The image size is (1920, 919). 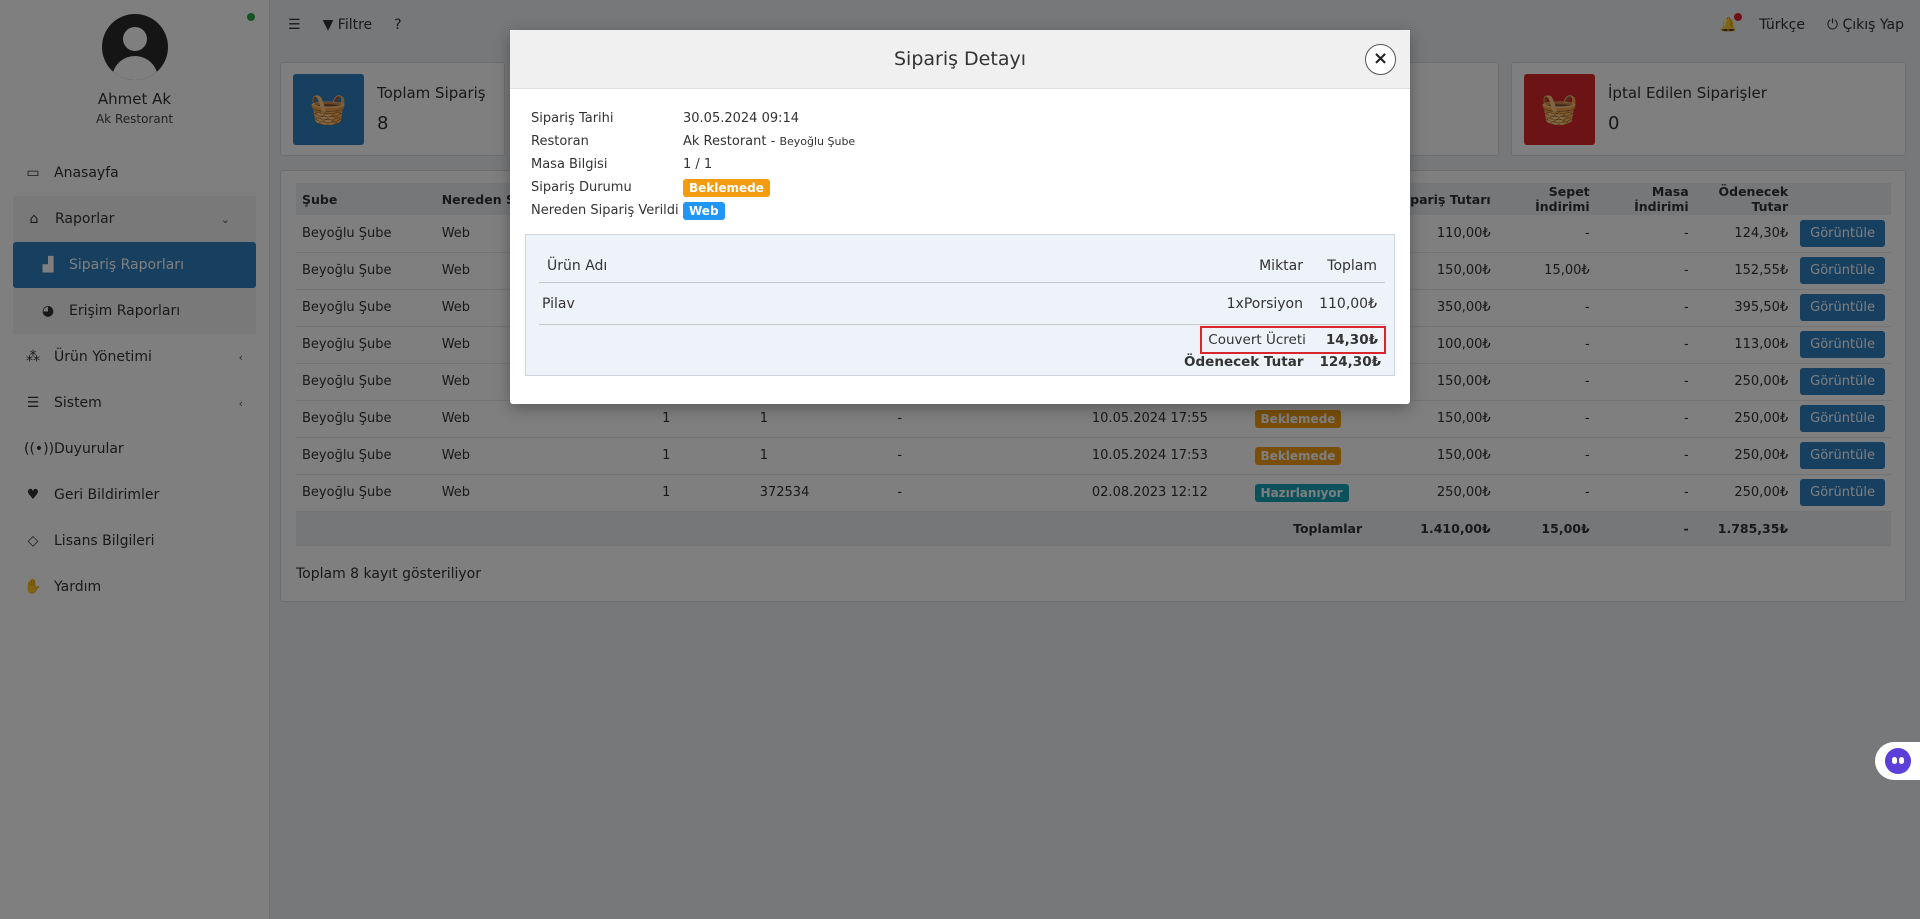 I want to click on value-branch: Beyoğlu Şube, so click(x=817, y=141).